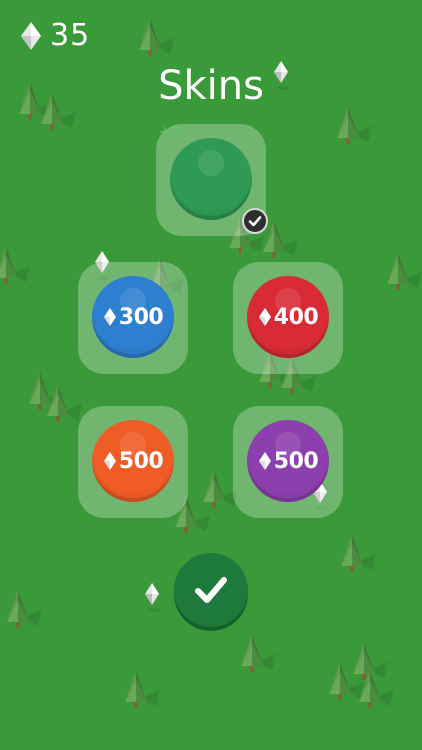 This screenshot has height=750, width=422. What do you see at coordinates (296, 317) in the screenshot?
I see `price-value: 400` at bounding box center [296, 317].